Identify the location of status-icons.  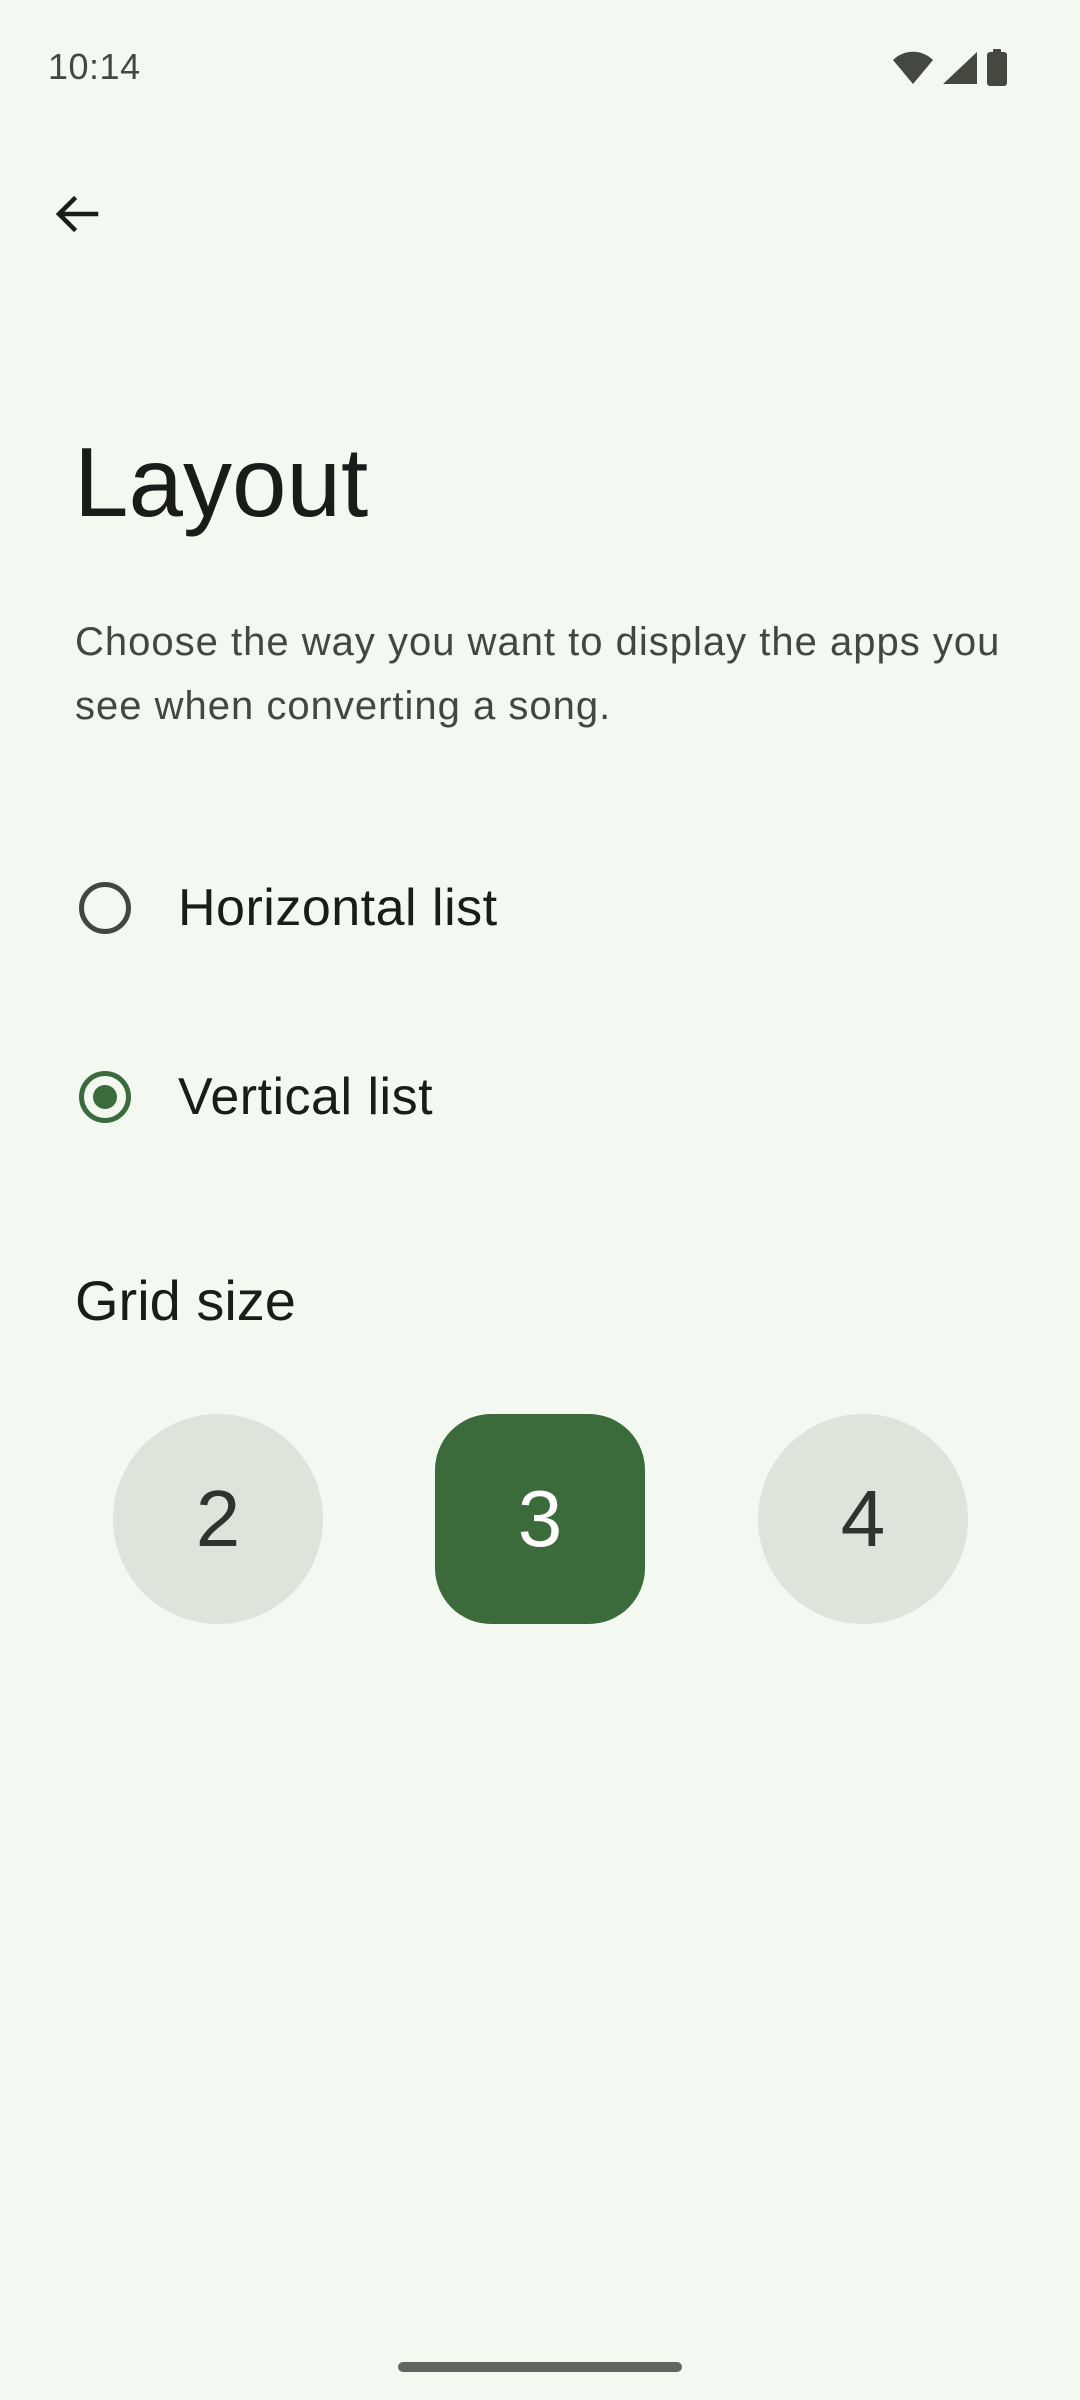
(950, 68).